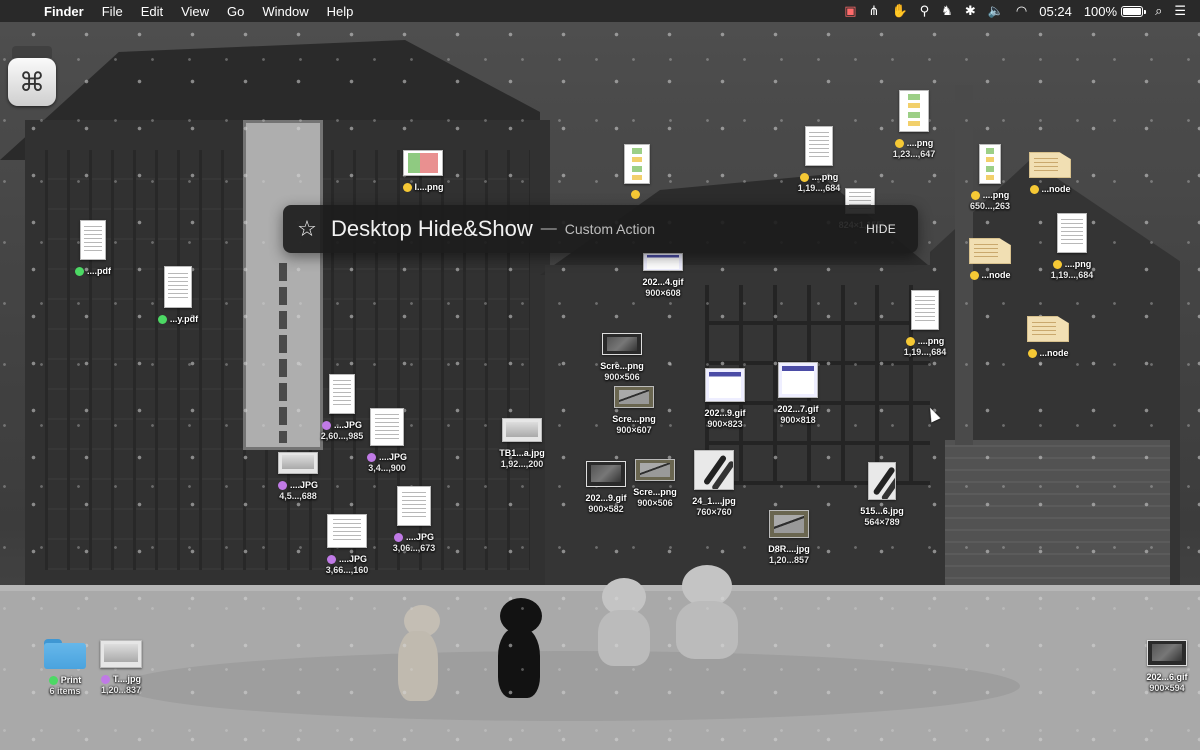 The height and width of the screenshot is (750, 1200). Describe the element at coordinates (32, 76) in the screenshot. I see `keyboard-app-icon: ⌘` at that location.